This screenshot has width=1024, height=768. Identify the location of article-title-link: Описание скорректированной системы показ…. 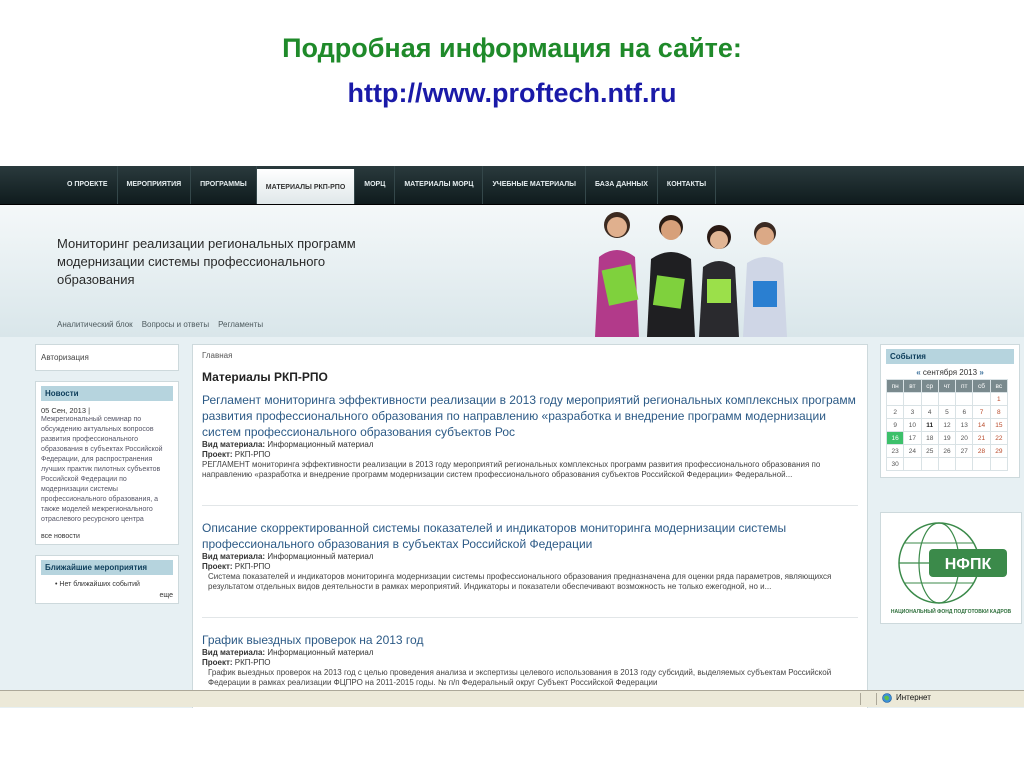
(532, 536).